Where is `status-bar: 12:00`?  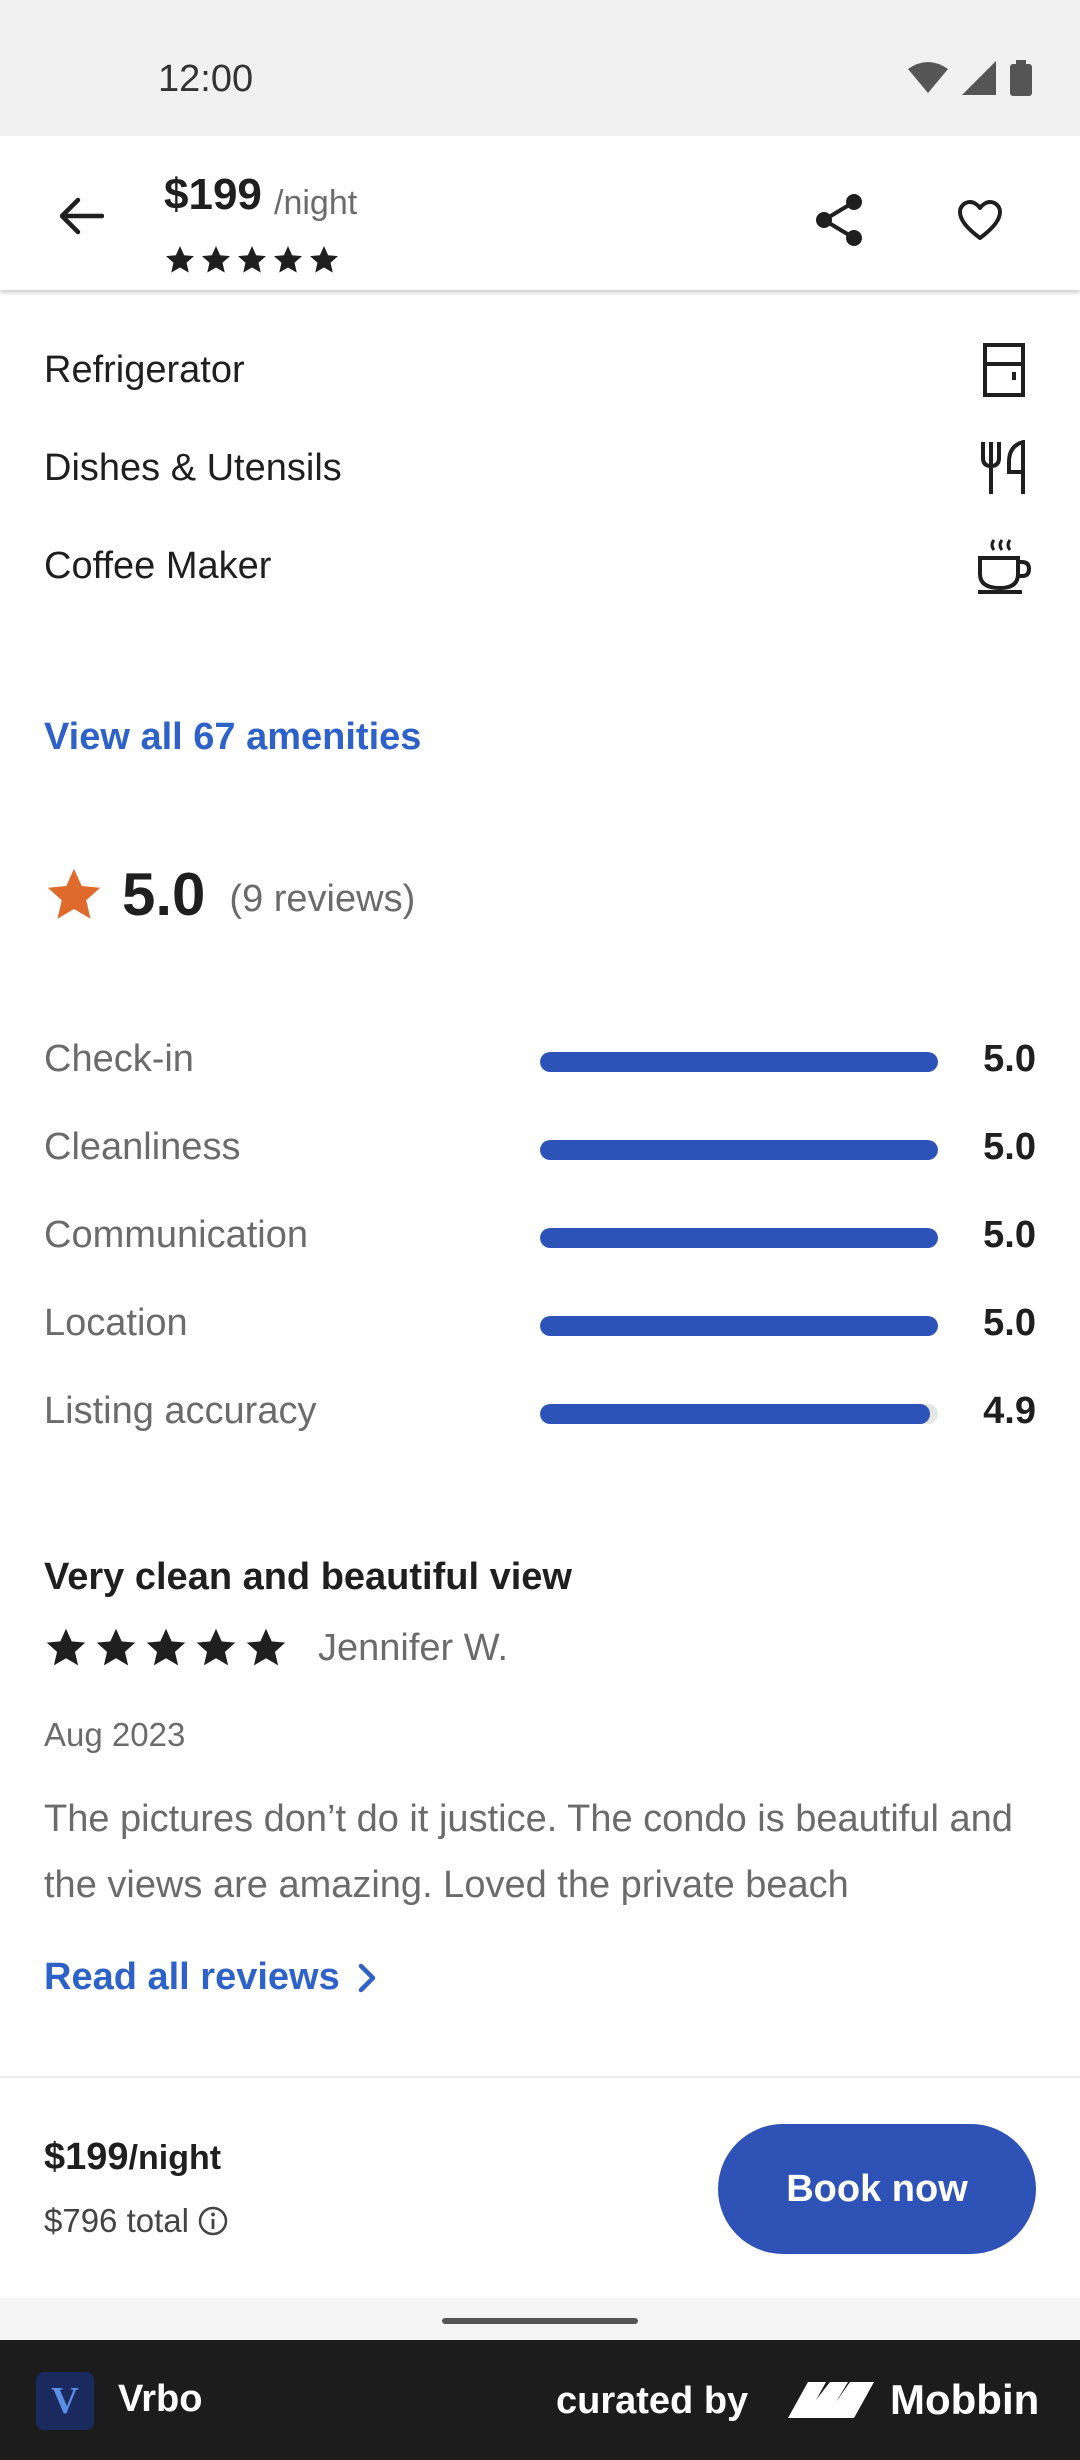 status-bar: 12:00 is located at coordinates (540, 68).